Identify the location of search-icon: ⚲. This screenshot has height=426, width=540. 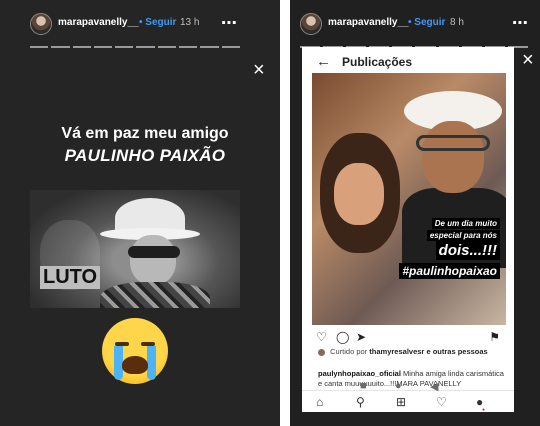
(360, 402).